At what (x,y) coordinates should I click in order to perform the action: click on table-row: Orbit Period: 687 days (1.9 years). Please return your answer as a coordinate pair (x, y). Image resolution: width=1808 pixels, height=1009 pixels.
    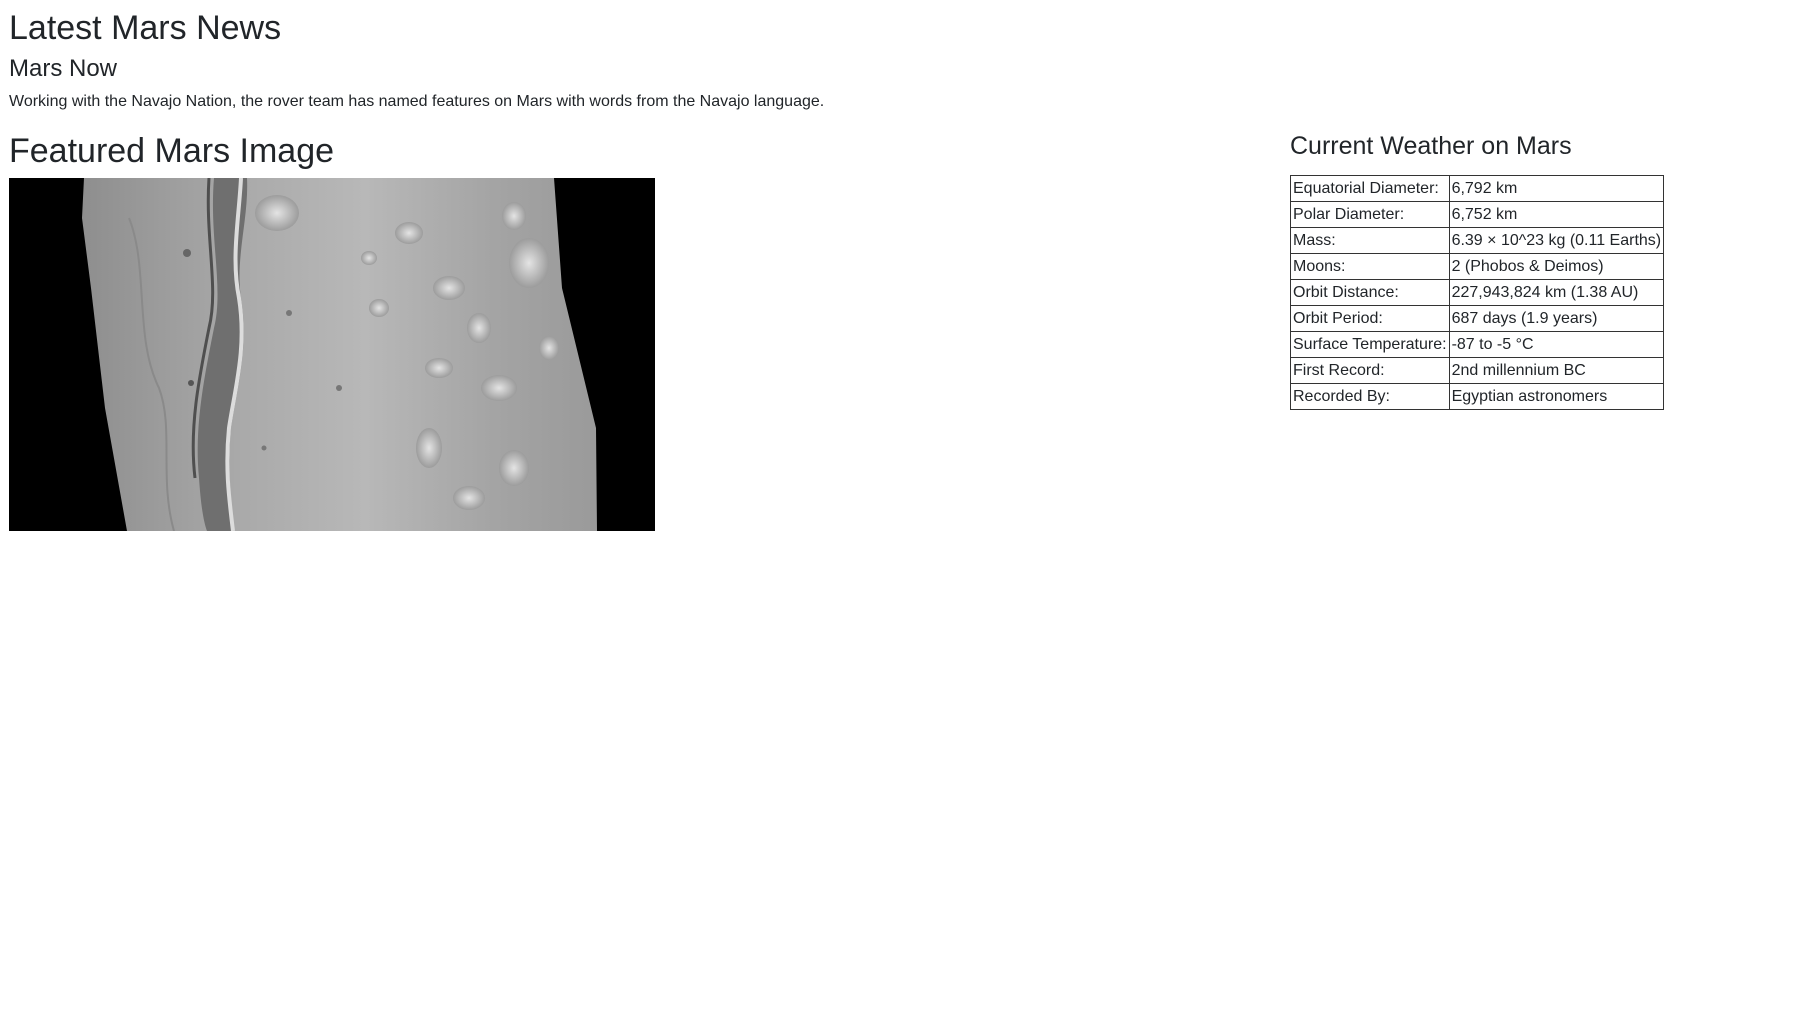
    Looking at the image, I should click on (1477, 318).